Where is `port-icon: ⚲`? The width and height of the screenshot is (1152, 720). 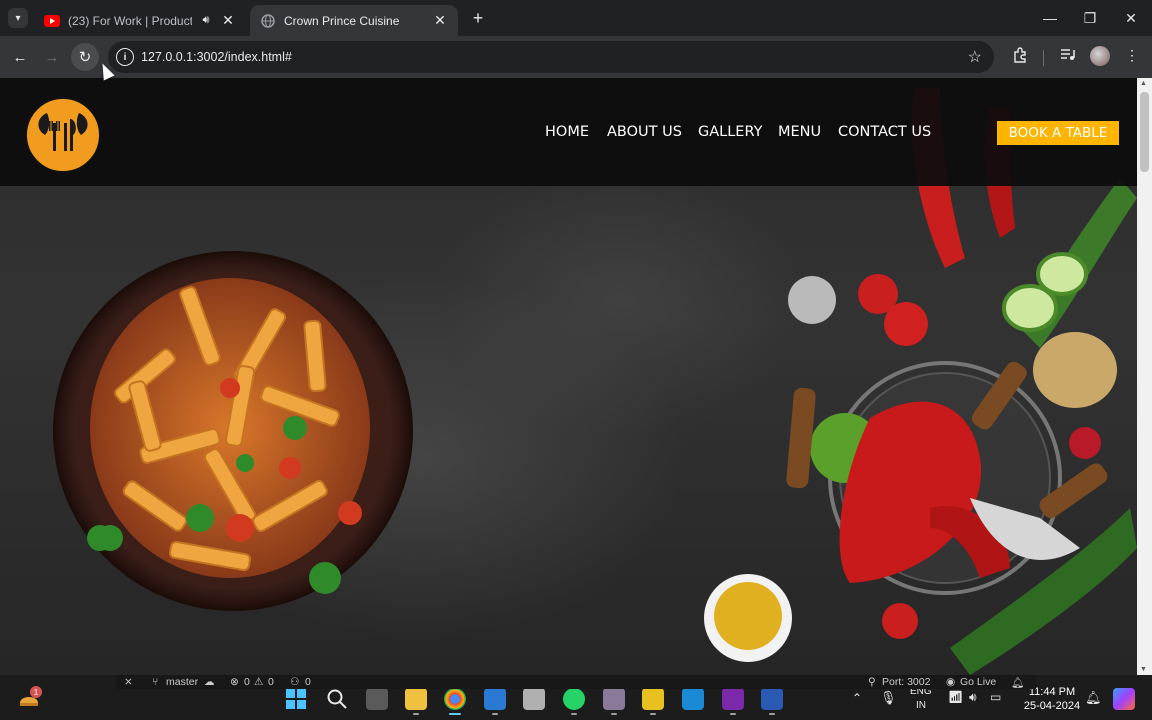
port-icon: ⚲ is located at coordinates (872, 682).